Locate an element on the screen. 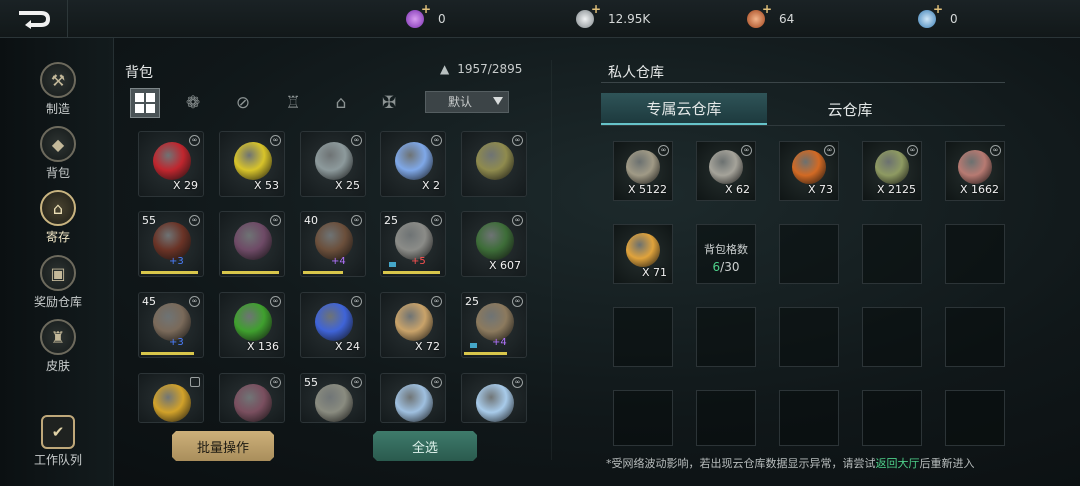 Image resolution: width=1080 pixels, height=486 pixels. bag-slot-battle-axe: ∞ 25 +5 is located at coordinates (413, 244).